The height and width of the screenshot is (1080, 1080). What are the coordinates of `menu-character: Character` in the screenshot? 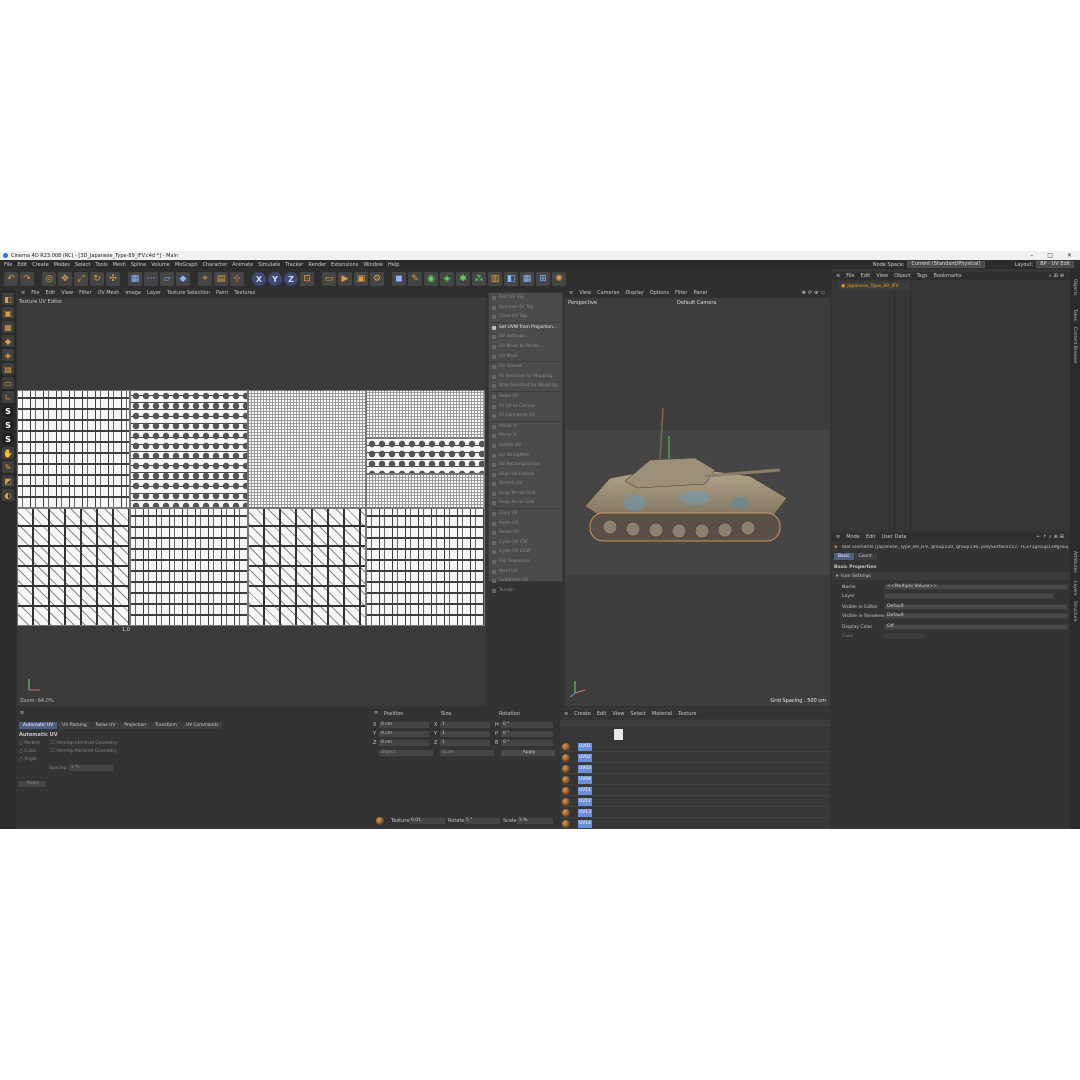 It's located at (215, 265).